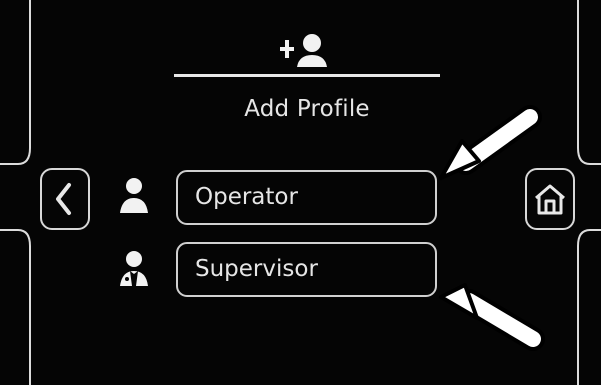 Image resolution: width=601 pixels, height=385 pixels. What do you see at coordinates (303, 50) in the screenshot?
I see `add-user-icon` at bounding box center [303, 50].